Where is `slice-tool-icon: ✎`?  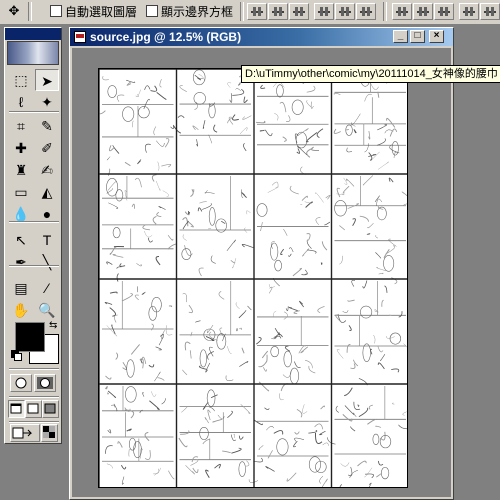
slice-tool-icon: ✎ is located at coordinates (47, 126).